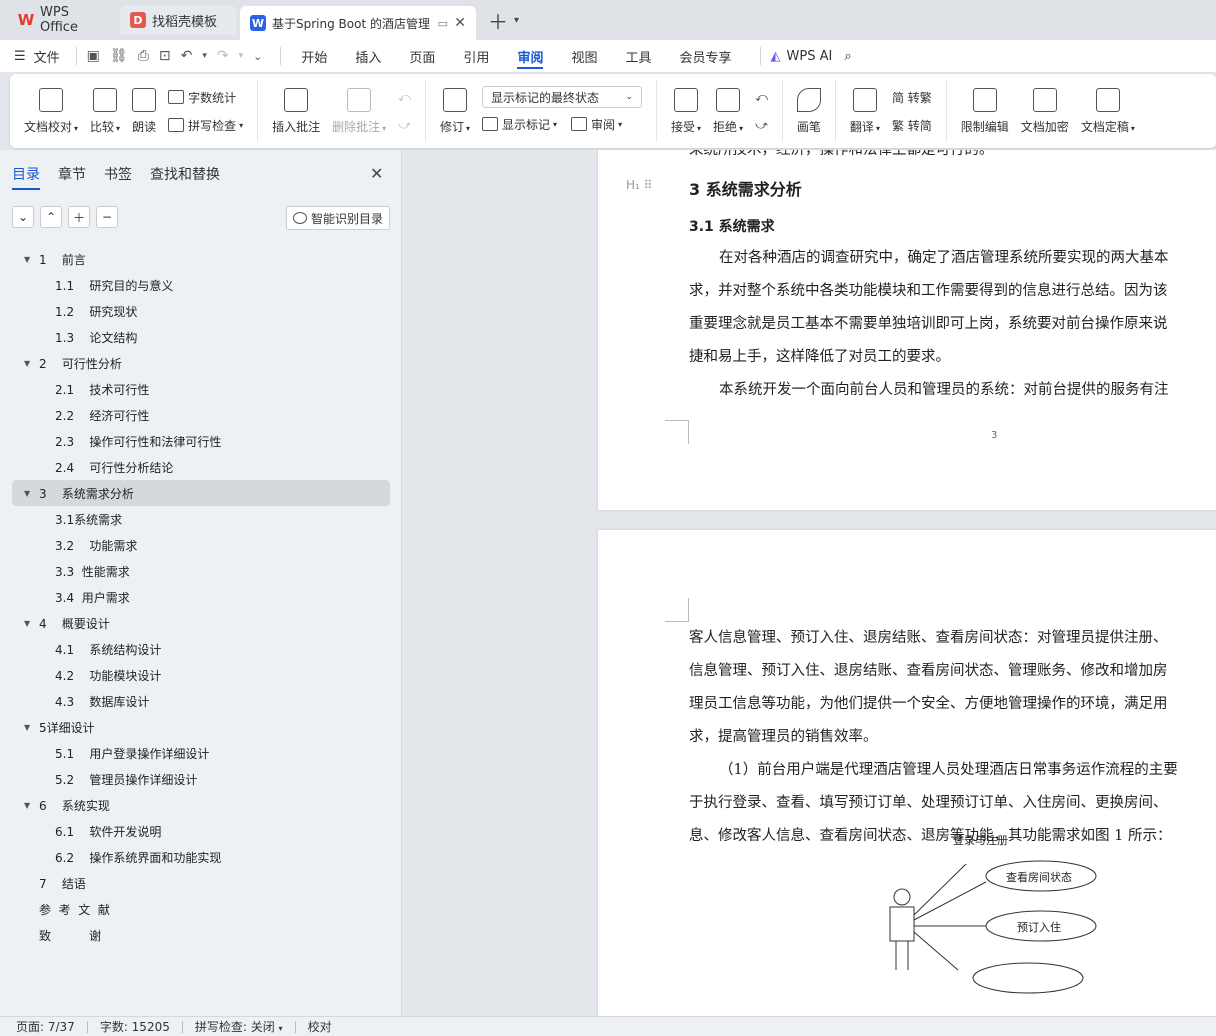  I want to click on toc-item: ▼ 4 概要设计, so click(201, 623).